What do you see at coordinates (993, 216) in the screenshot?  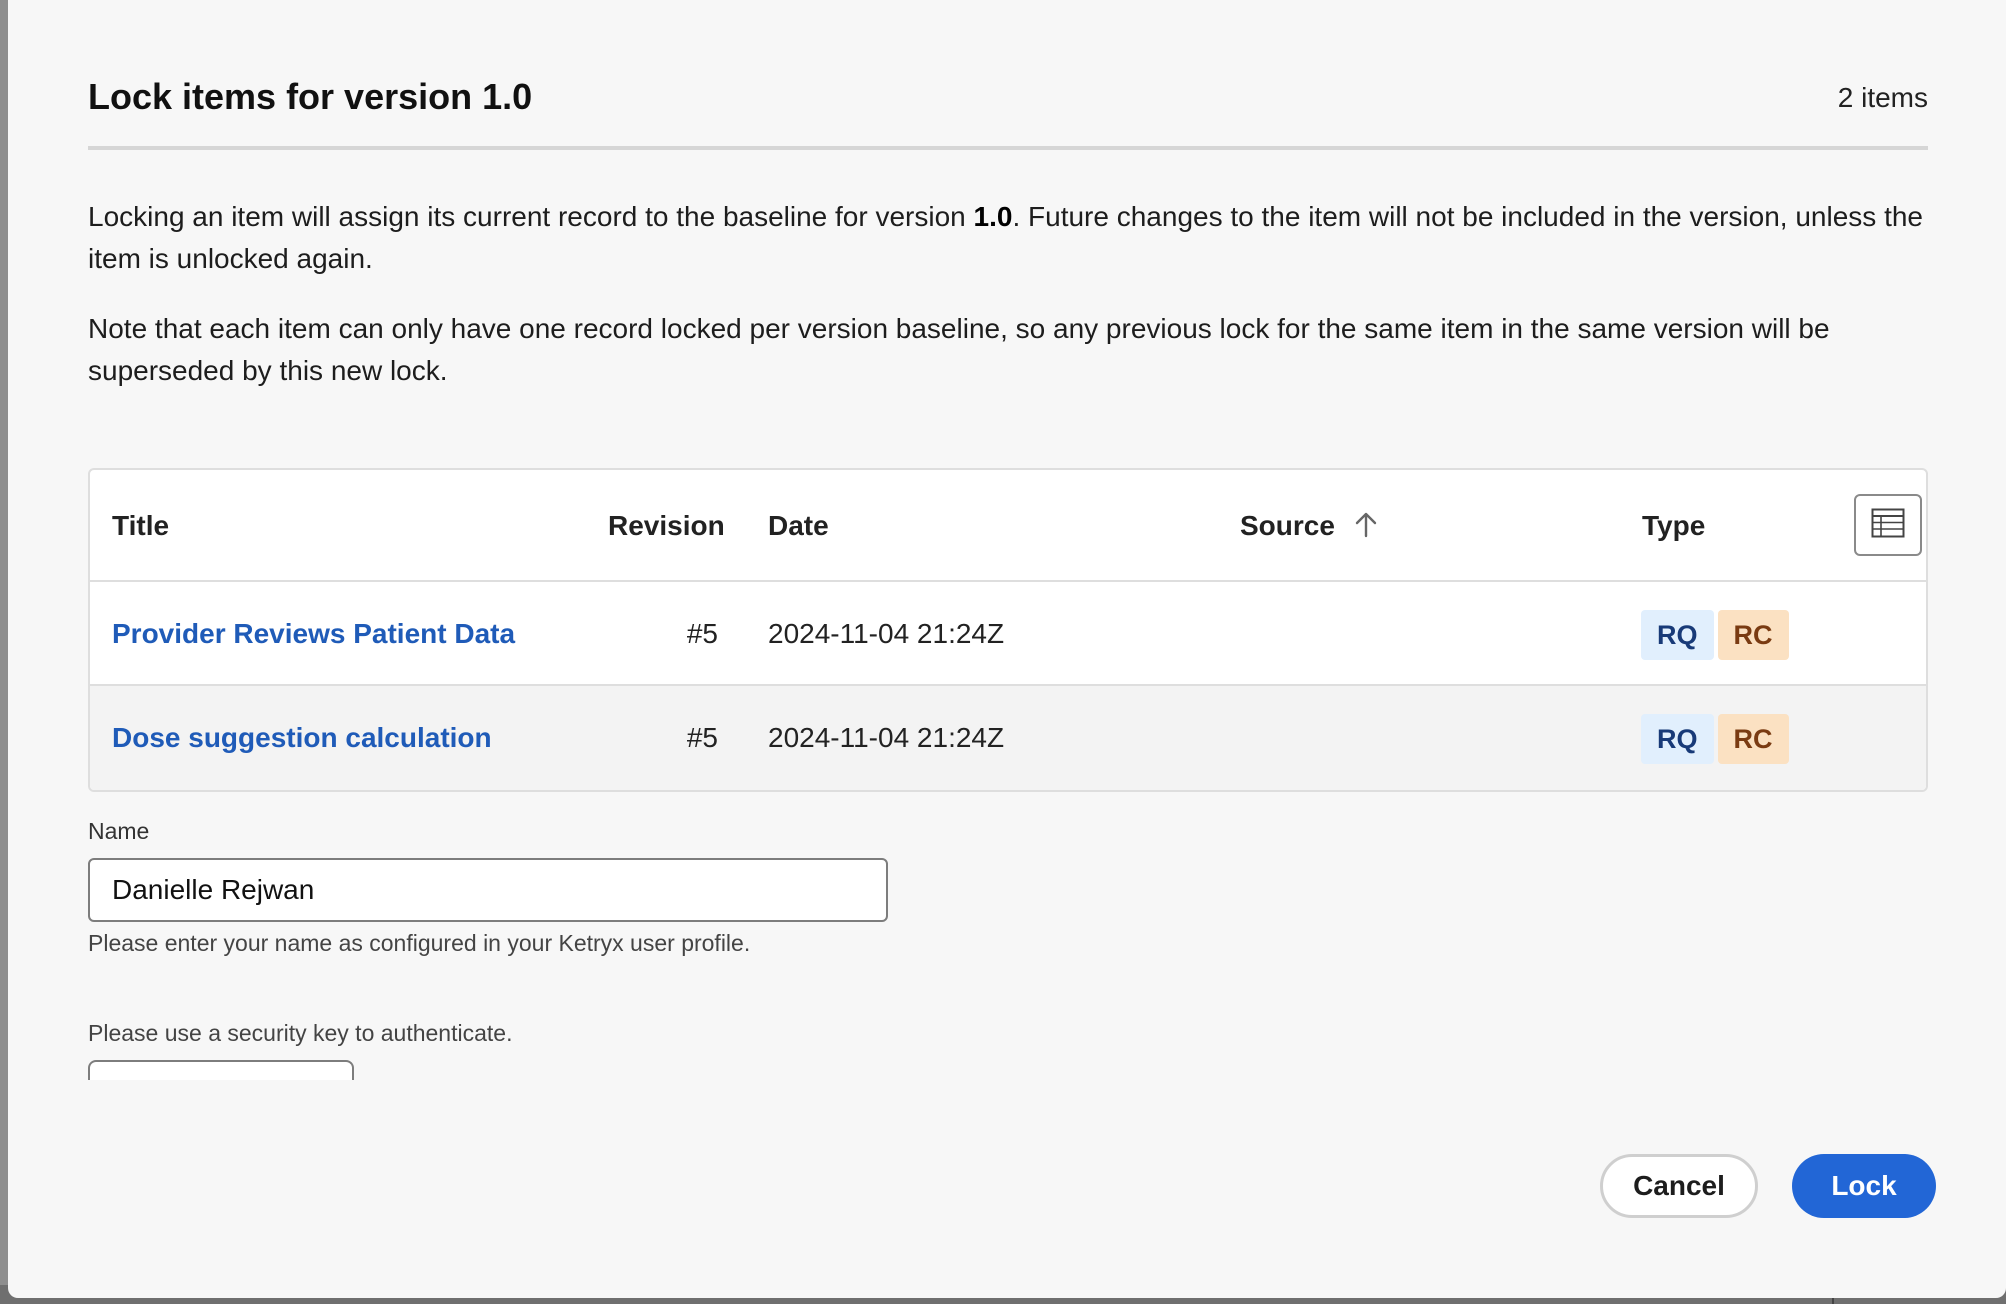 I see `version-number: 1.0` at bounding box center [993, 216].